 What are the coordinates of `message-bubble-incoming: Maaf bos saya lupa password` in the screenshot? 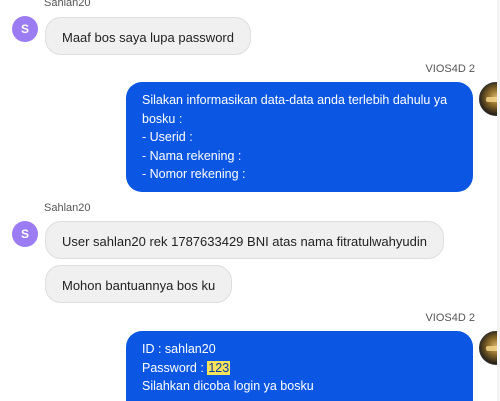 It's located at (148, 36).